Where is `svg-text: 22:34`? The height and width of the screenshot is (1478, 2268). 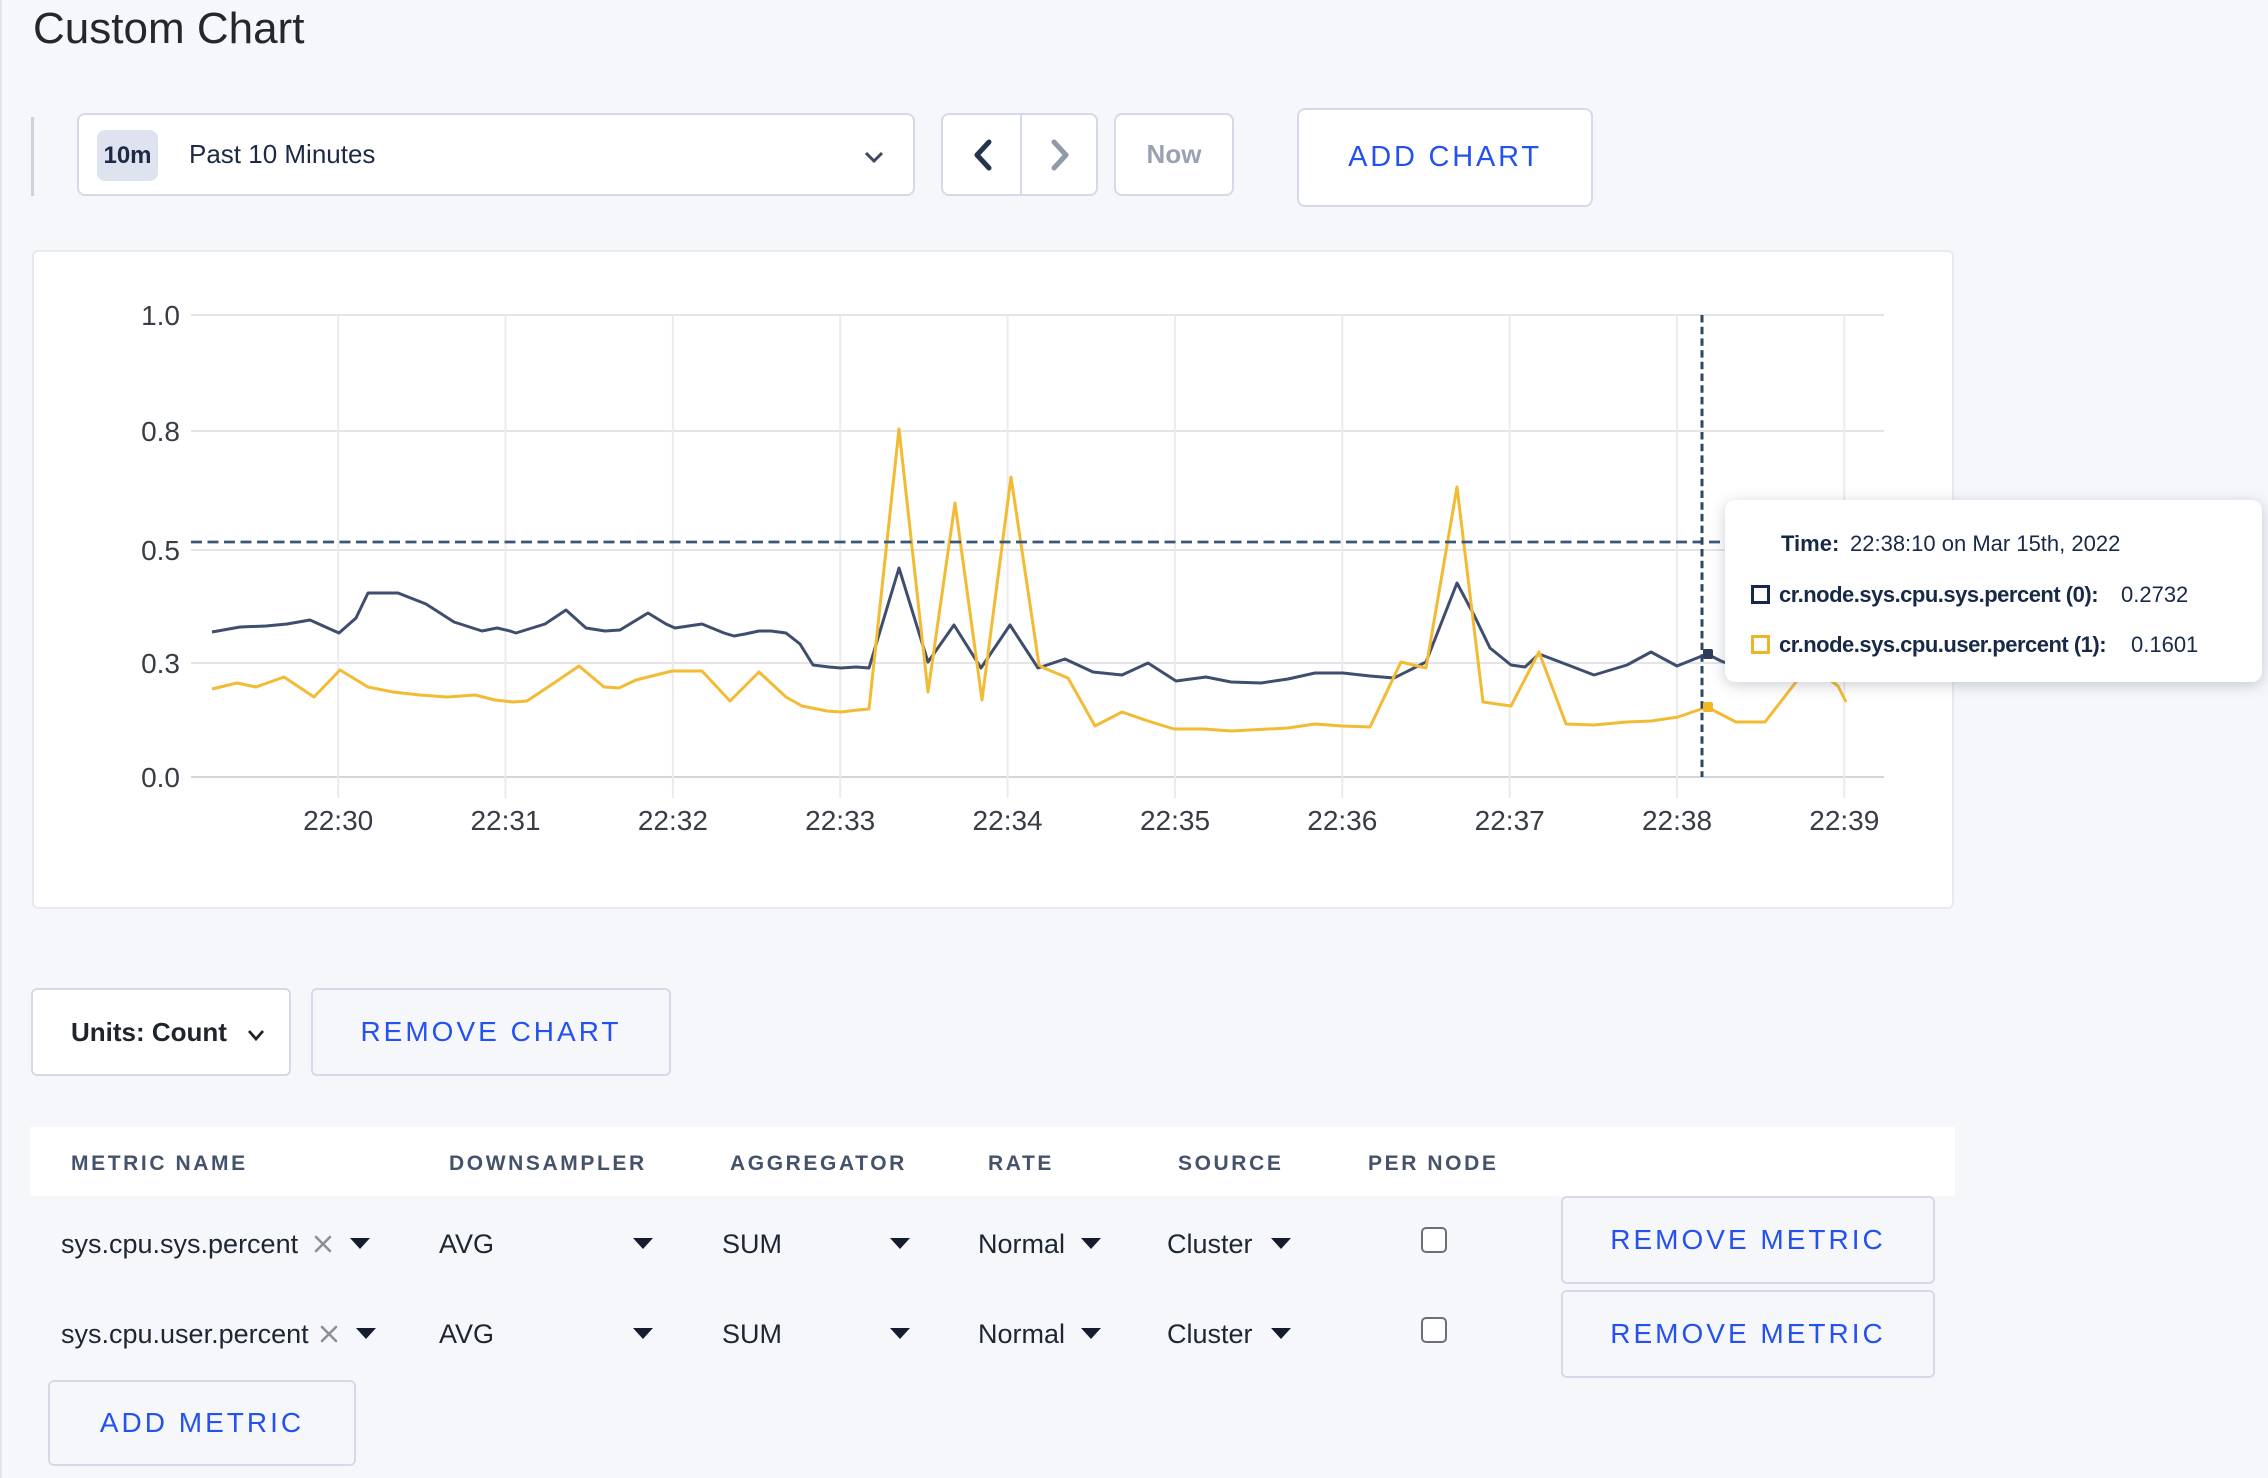 svg-text: 22:34 is located at coordinates (1008, 820).